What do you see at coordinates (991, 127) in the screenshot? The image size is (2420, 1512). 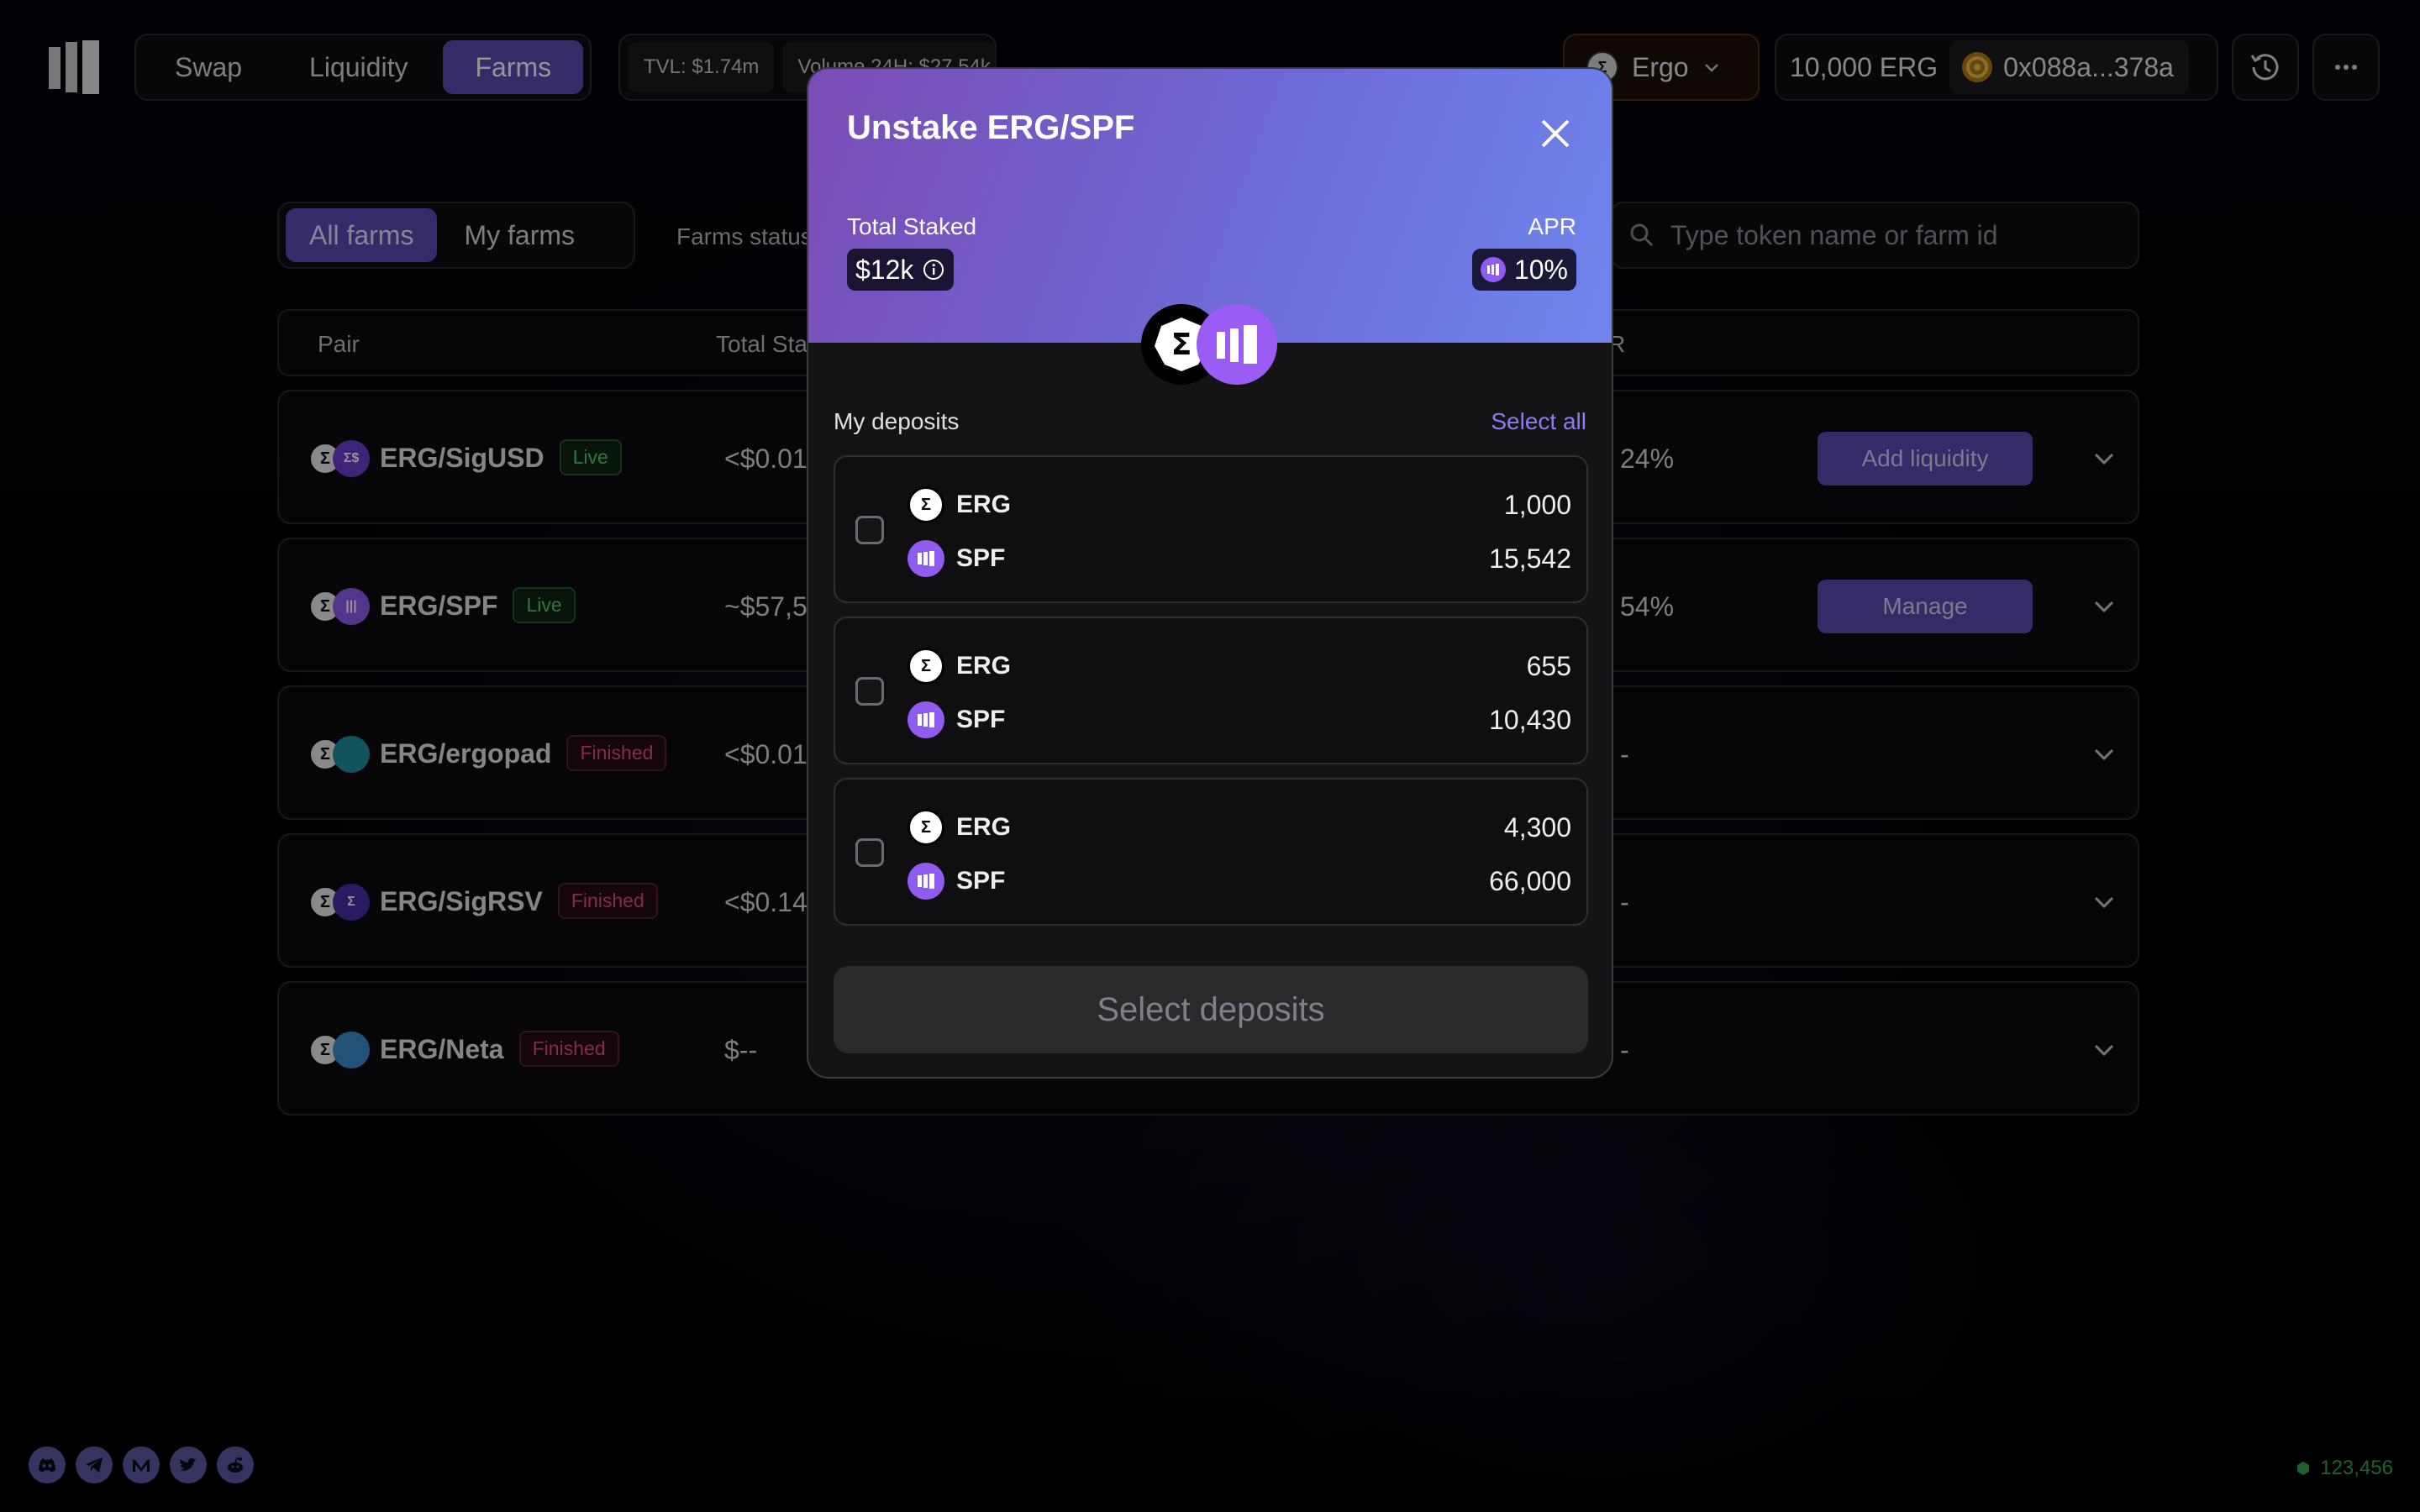 I see `modal-title: Unstake ERG/SPF` at bounding box center [991, 127].